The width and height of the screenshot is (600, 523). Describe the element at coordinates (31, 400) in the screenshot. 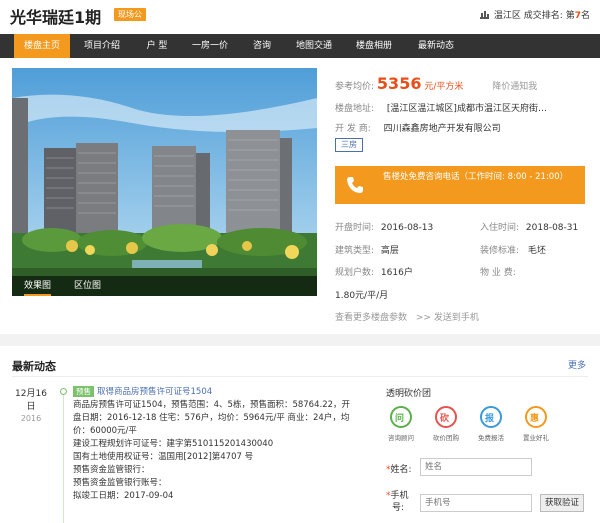

I see `news-date-md: 12月16日` at that location.